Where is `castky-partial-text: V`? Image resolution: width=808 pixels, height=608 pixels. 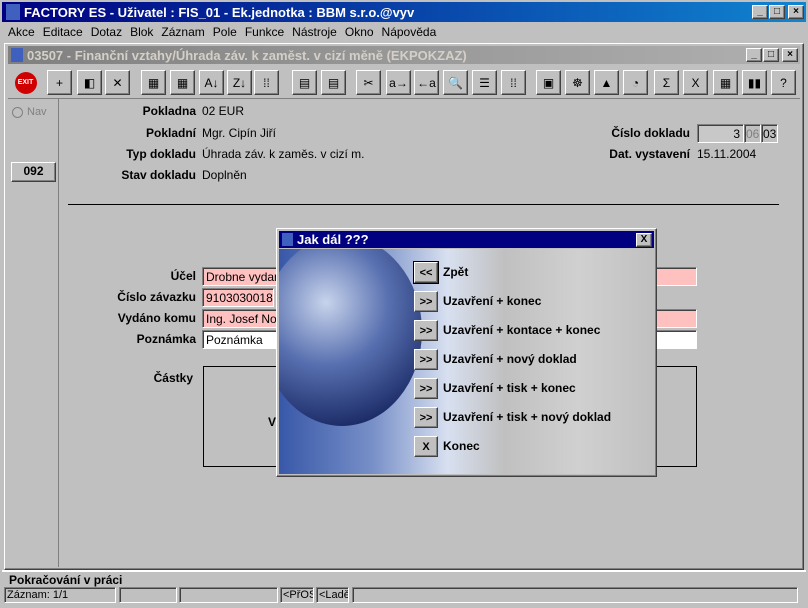
castky-partial-text: V is located at coordinates (272, 422).